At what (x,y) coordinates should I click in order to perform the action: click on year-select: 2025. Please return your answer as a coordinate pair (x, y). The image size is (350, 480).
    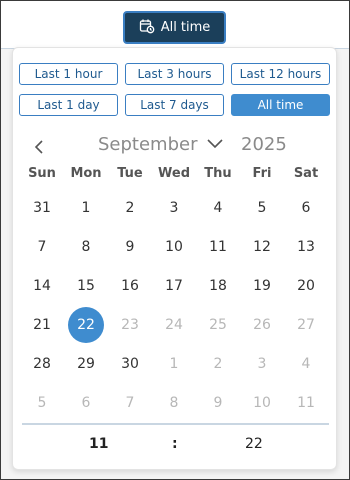
    Looking at the image, I should click on (264, 144).